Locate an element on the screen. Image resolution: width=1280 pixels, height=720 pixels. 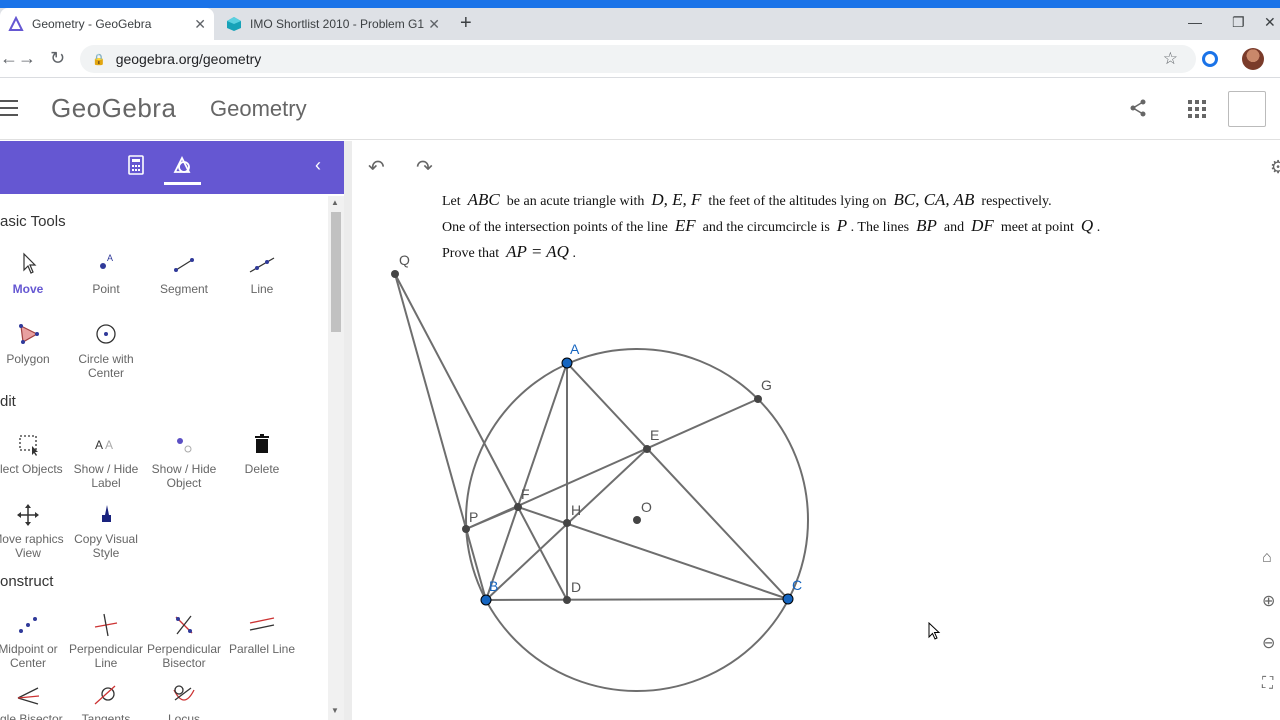
minimize-button: — is located at coordinates (1195, 22).